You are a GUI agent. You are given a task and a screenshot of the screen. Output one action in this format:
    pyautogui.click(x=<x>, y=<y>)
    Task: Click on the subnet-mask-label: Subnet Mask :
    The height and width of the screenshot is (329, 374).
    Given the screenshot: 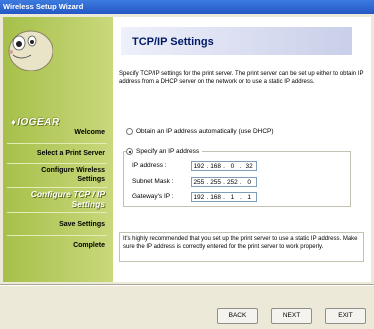 What is the action you would take?
    pyautogui.click(x=153, y=181)
    